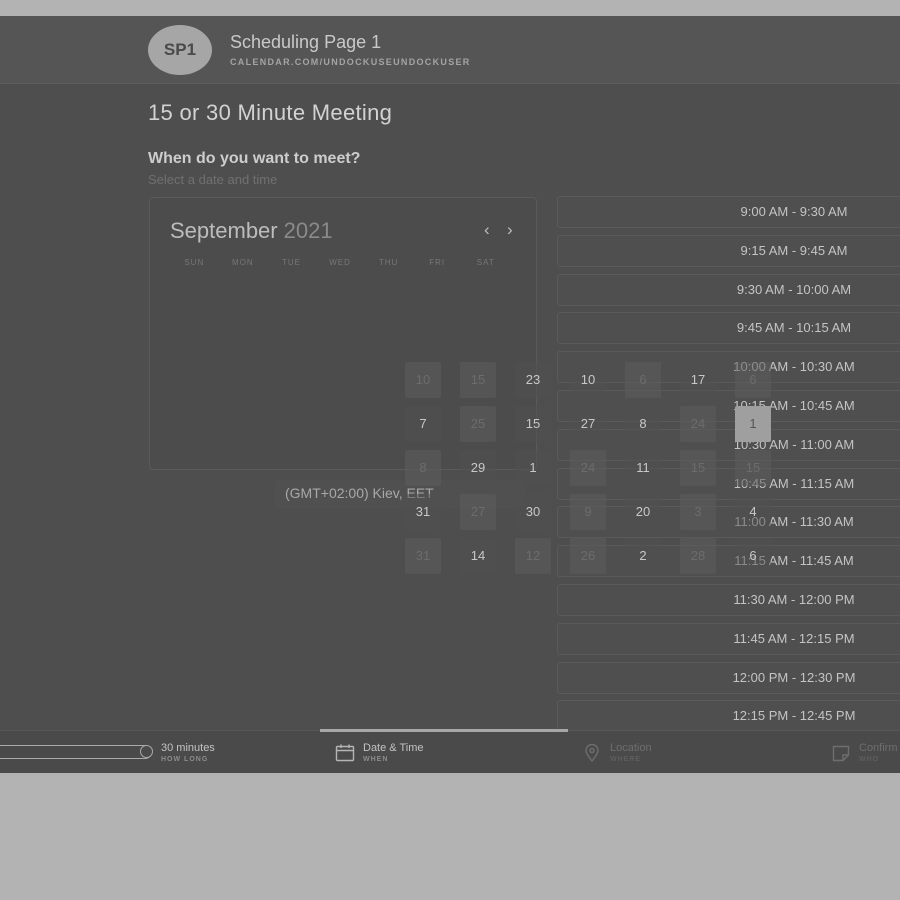  What do you see at coordinates (388, 262) in the screenshot?
I see `weekday-label: THU` at bounding box center [388, 262].